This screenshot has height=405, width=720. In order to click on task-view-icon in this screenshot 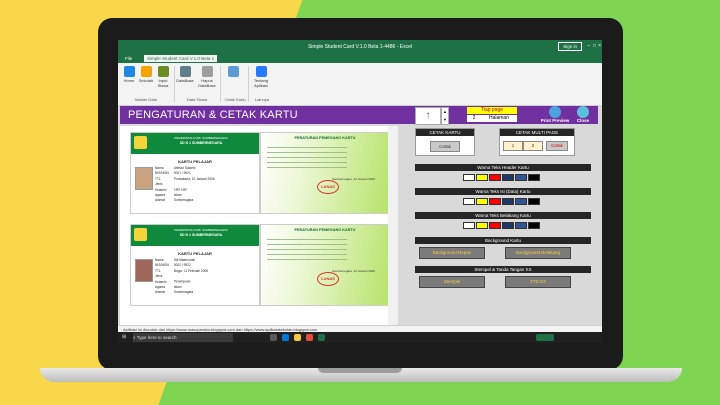, I will do `click(273, 337)`.